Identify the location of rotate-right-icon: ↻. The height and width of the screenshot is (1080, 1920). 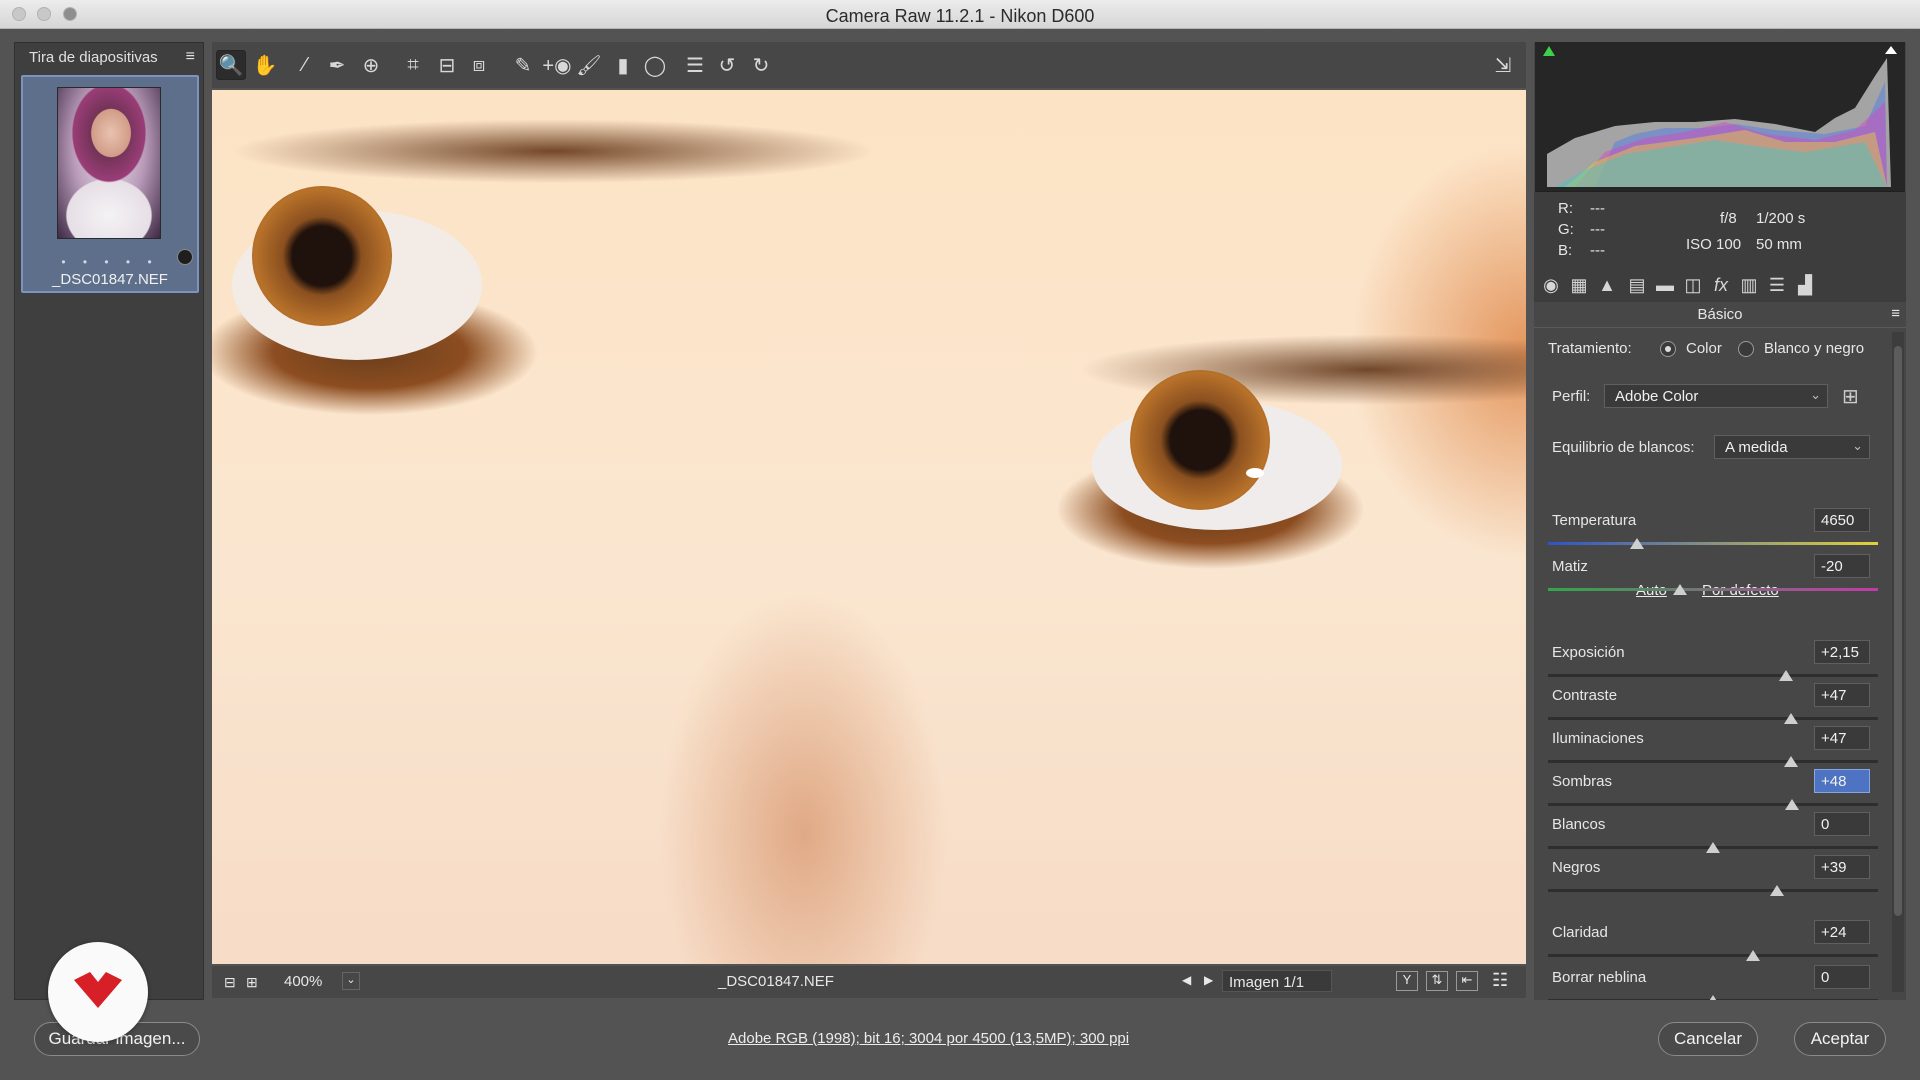
(761, 65).